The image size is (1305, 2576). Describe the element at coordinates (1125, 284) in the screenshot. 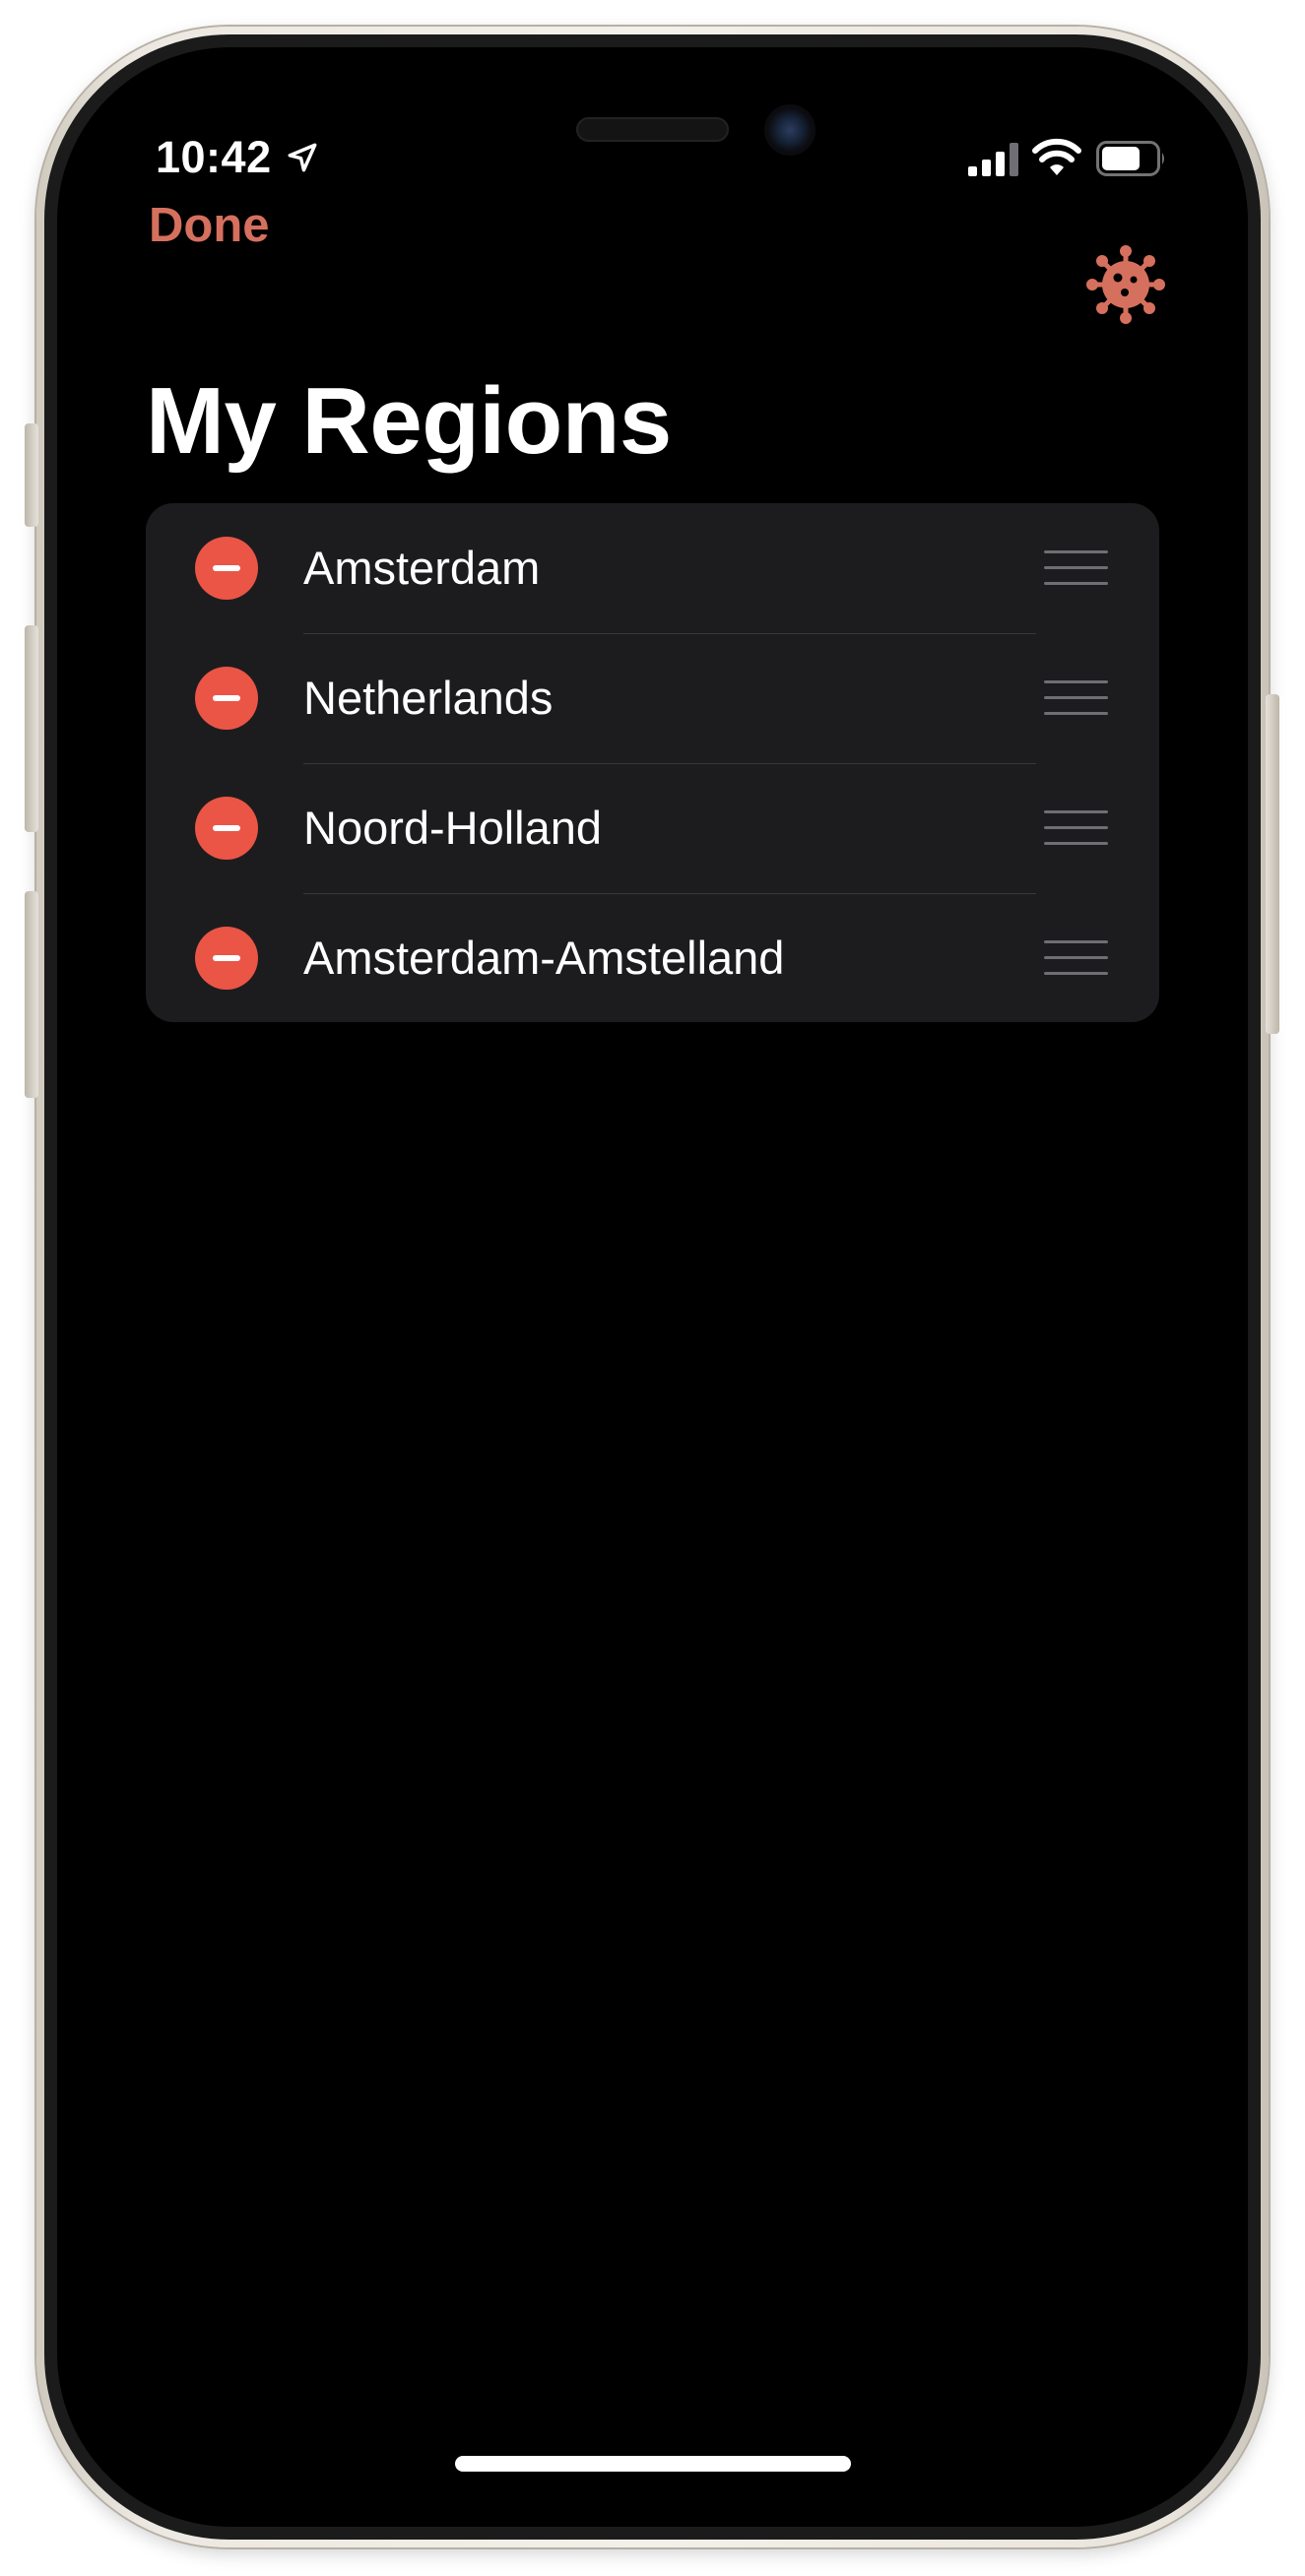

I see `virus-icon` at that location.